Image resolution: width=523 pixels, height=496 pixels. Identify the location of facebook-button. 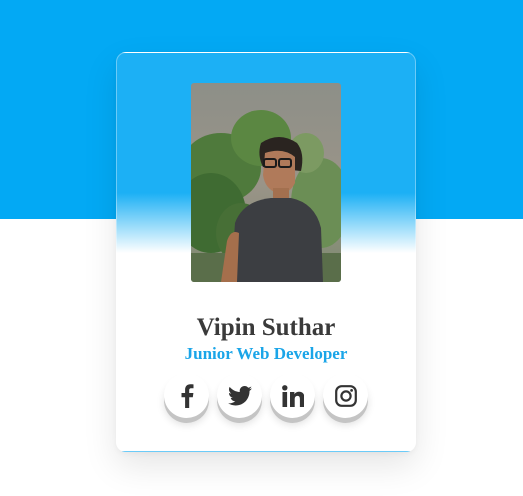
(186, 395).